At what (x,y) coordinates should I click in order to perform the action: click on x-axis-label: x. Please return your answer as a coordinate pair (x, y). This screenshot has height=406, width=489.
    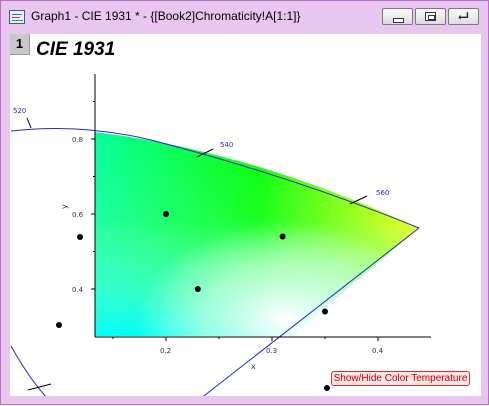
    Looking at the image, I should click on (253, 366).